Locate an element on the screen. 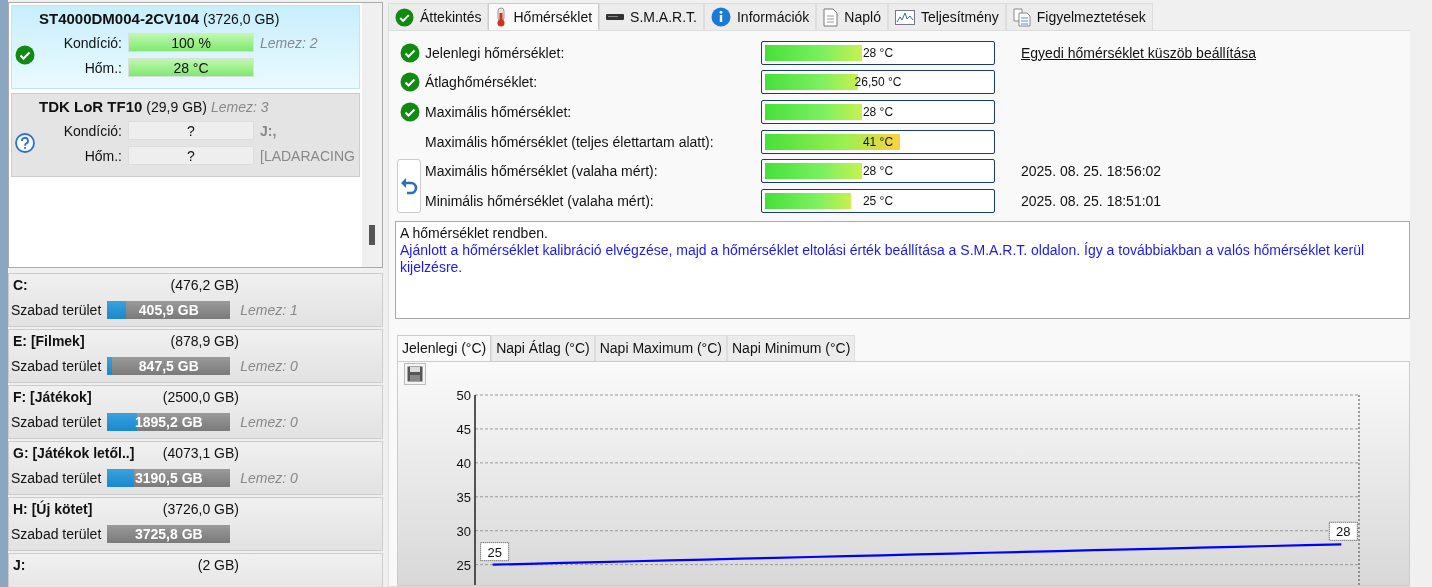 This screenshot has width=1432, height=587. temperature-label: Jelenlegi hőmérséklet: is located at coordinates (495, 52).